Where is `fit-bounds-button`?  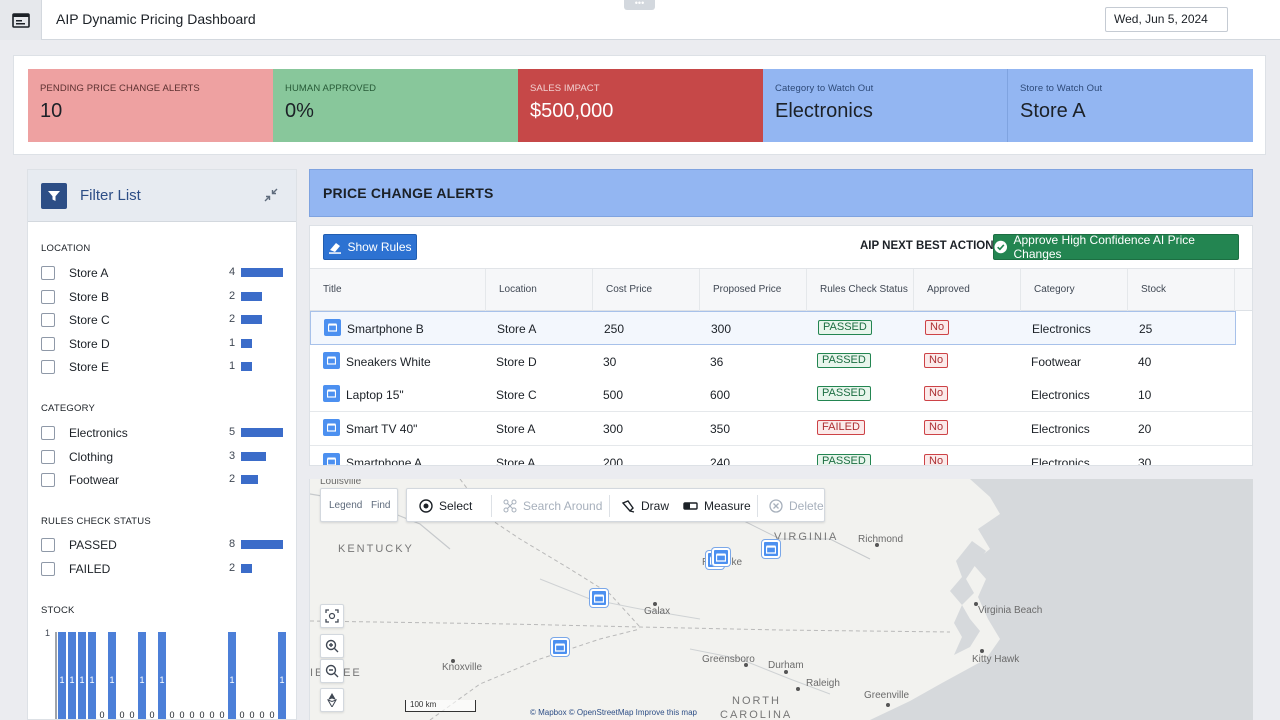 fit-bounds-button is located at coordinates (332, 616).